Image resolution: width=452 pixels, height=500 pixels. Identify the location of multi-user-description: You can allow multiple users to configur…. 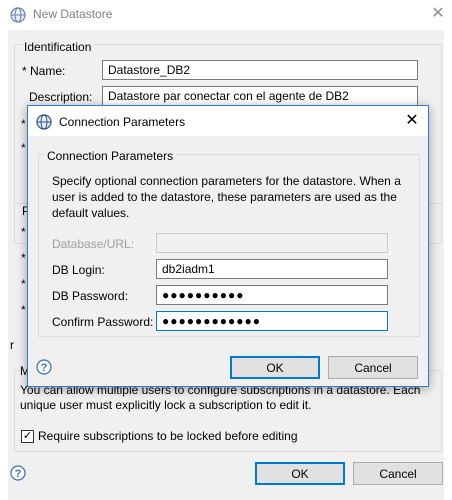
(220, 397).